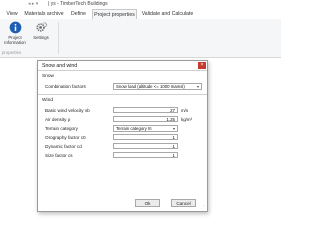 This screenshot has height=250, width=320. Describe the element at coordinates (65, 86) in the screenshot. I see `combination-factors-label: Combination factors` at that location.